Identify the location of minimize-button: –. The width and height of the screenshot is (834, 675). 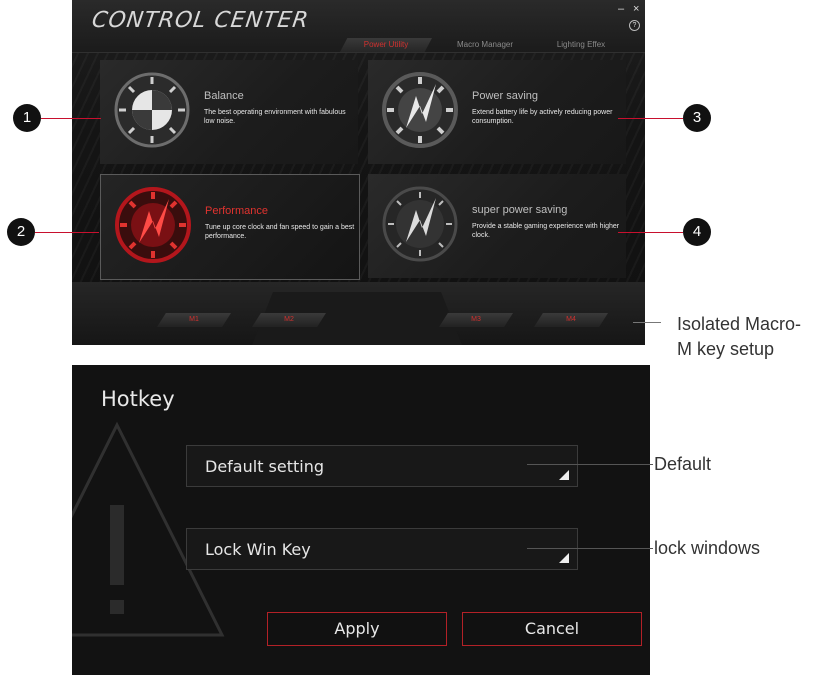
(621, 9).